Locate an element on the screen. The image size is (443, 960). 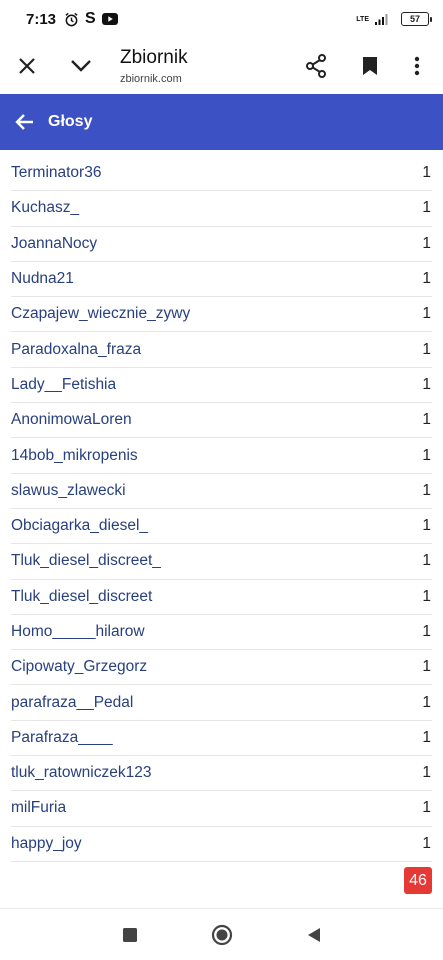
header-watermark is located at coordinates (221, 100).